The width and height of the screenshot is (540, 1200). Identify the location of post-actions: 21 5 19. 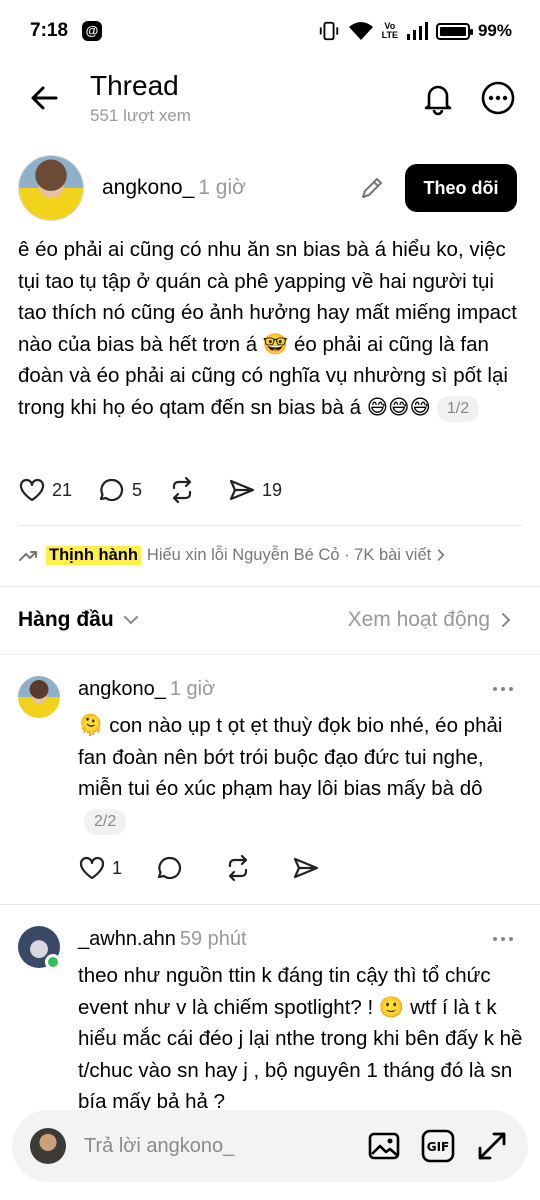
(163, 490).